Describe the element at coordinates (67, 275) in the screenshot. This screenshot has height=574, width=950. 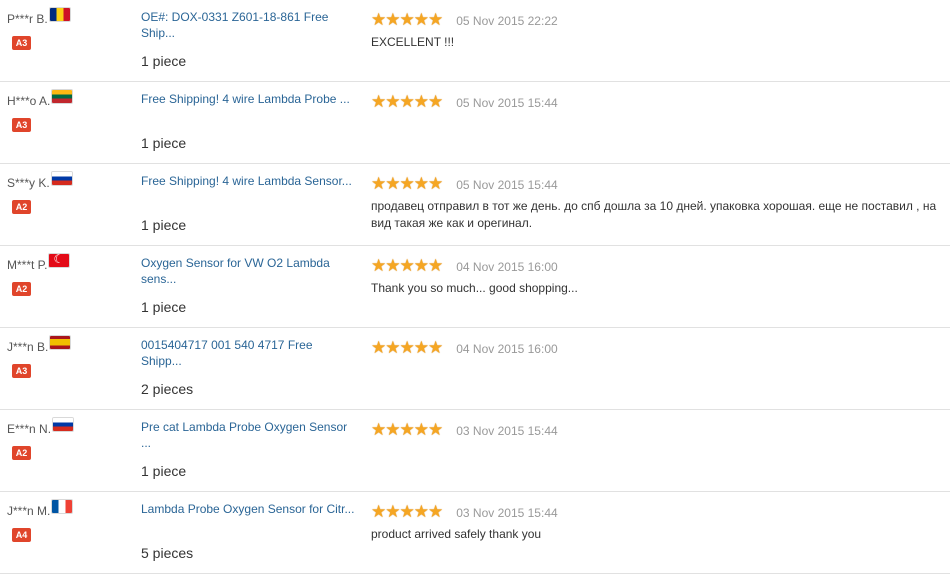
I see `buyer-info: M***t P. ☾ A2` at that location.